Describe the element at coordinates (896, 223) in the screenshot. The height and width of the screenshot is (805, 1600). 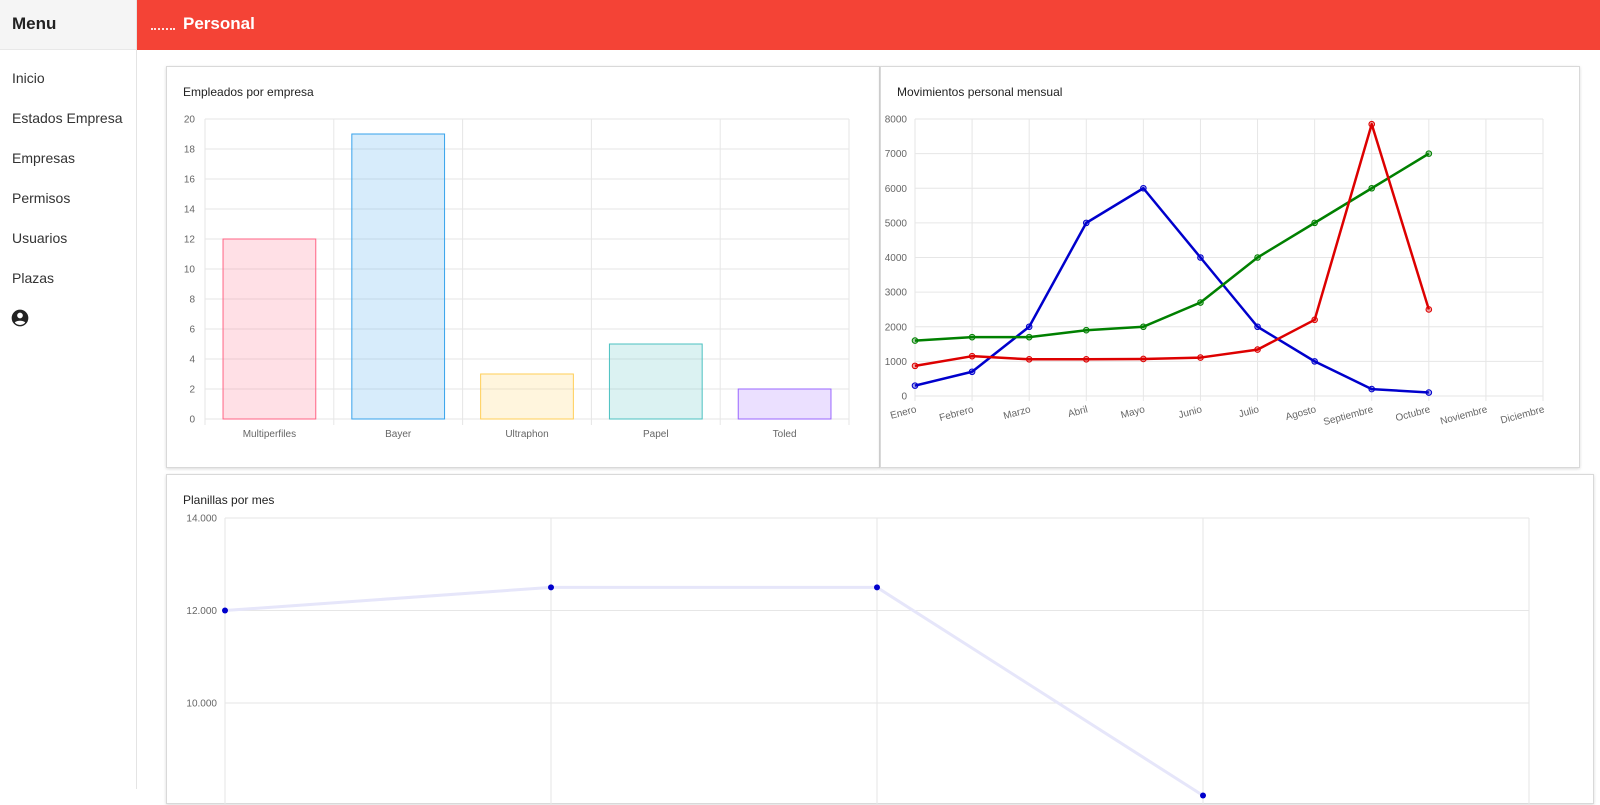
I see `y-tick-label: 5000` at that location.